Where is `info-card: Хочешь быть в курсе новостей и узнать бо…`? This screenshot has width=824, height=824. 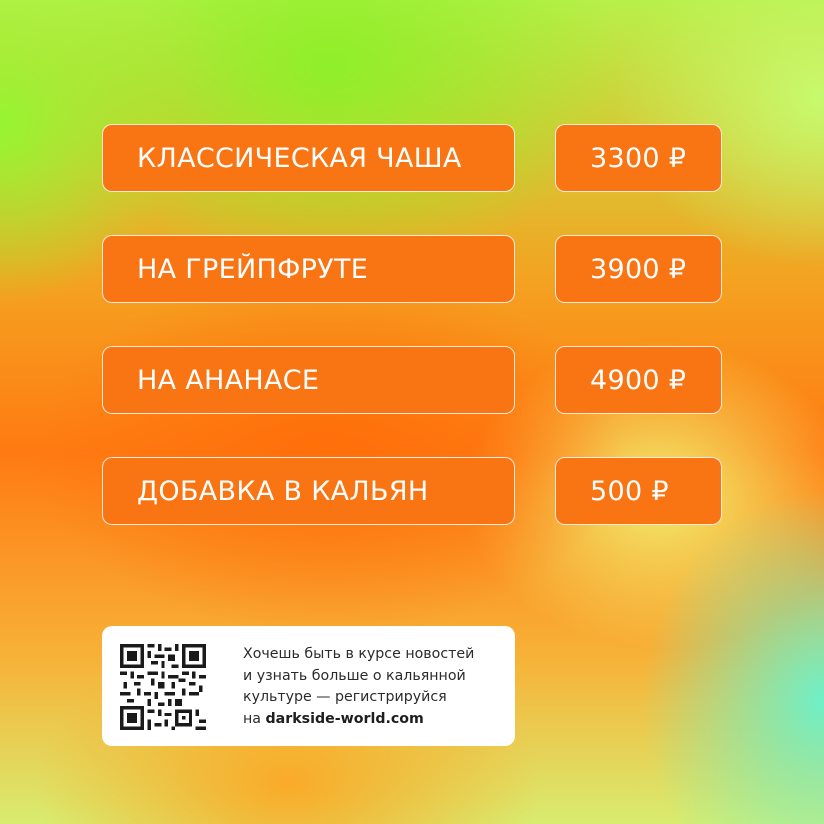 info-card: Хочешь быть в курсе новостей и узнать бо… is located at coordinates (308, 686).